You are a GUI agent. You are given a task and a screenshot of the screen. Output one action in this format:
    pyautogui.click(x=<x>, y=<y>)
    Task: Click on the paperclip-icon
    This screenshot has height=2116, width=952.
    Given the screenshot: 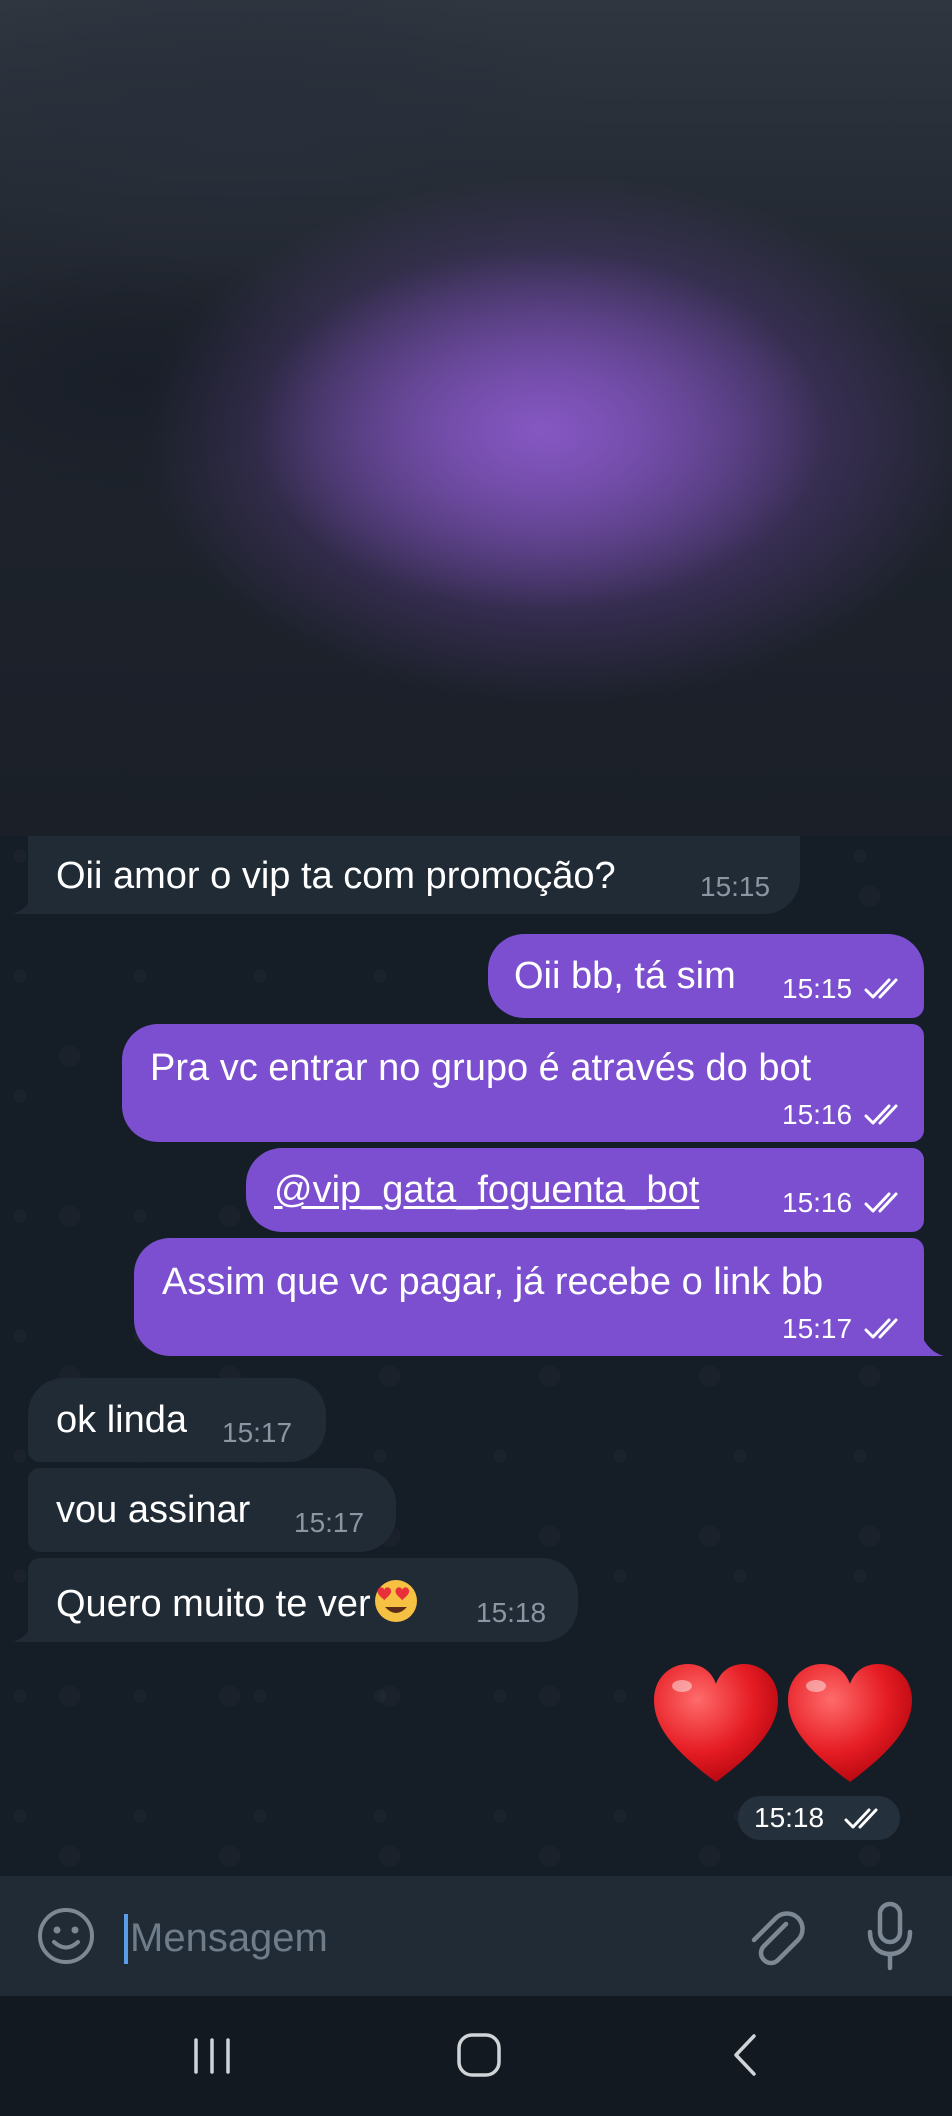 What is the action you would take?
    pyautogui.click(x=775, y=1937)
    